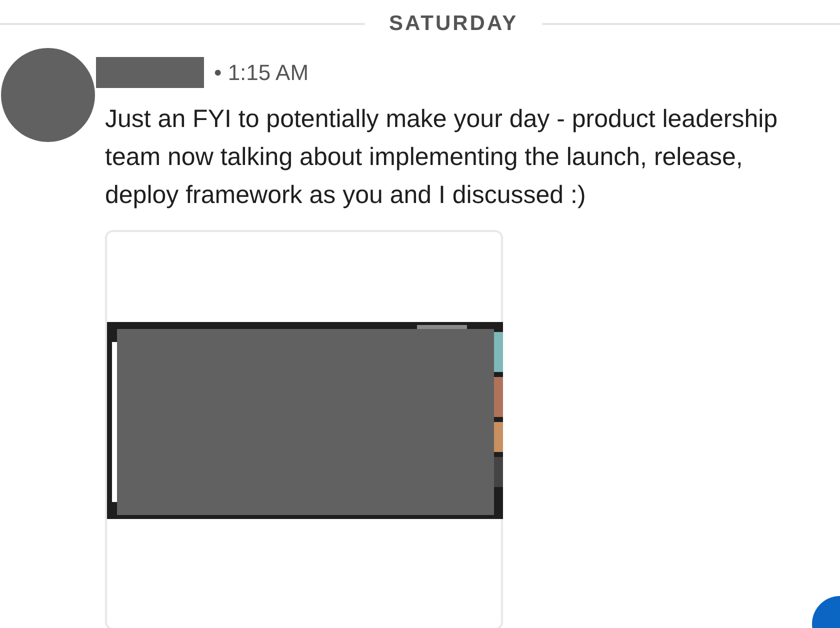  Describe the element at coordinates (442, 157) in the screenshot. I see `message-text: Just an FYI to potentially make your day - product leadership team now talking about implementing the launch, release, deploy framework as you and I discussed :)` at that location.